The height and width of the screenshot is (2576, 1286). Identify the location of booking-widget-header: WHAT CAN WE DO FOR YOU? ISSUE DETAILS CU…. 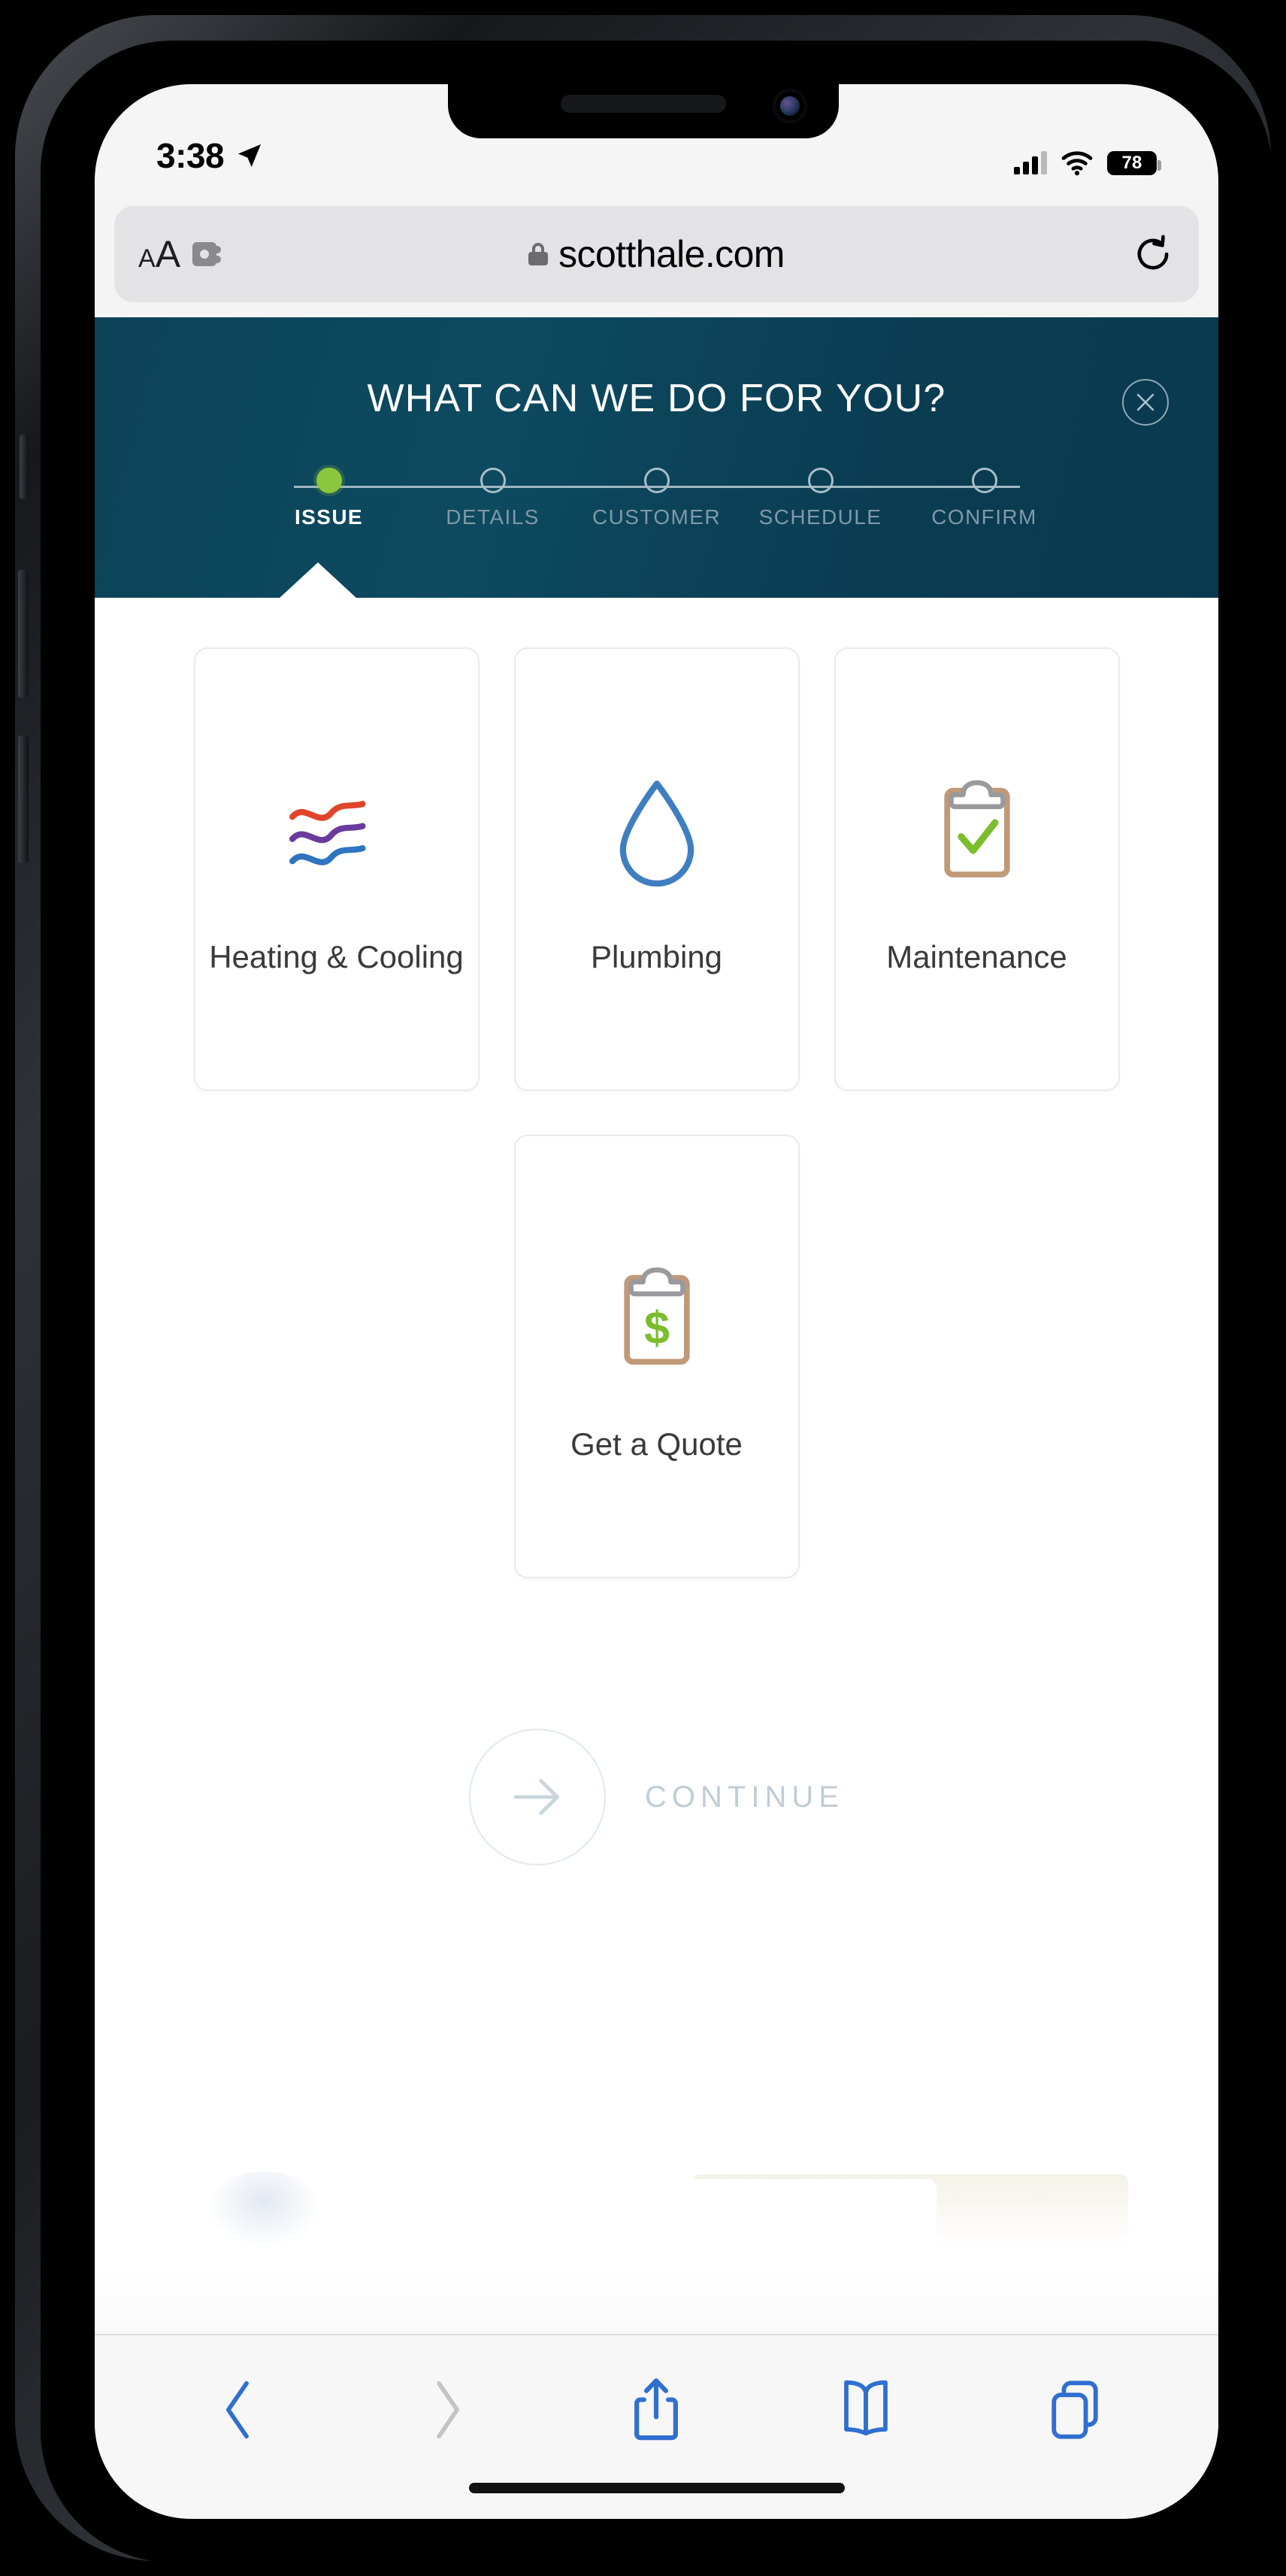
(657, 458).